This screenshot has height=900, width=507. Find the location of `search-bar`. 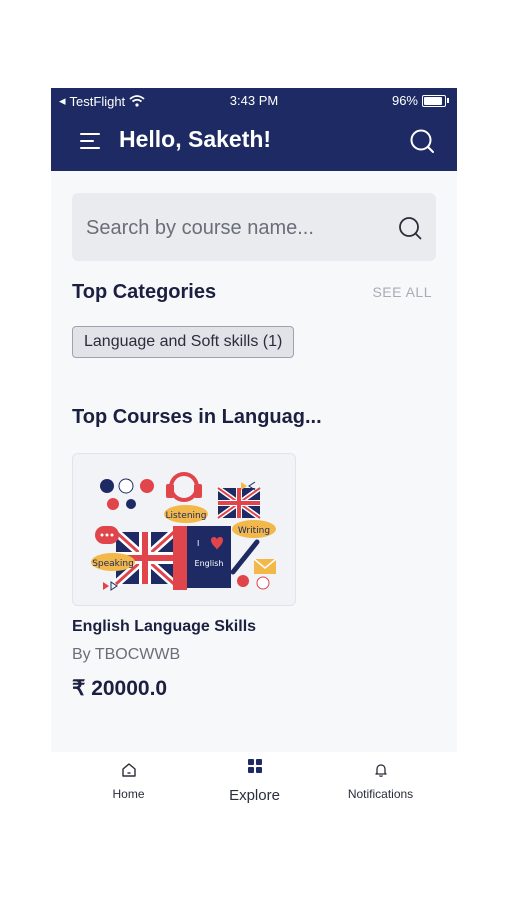

search-bar is located at coordinates (254, 228).